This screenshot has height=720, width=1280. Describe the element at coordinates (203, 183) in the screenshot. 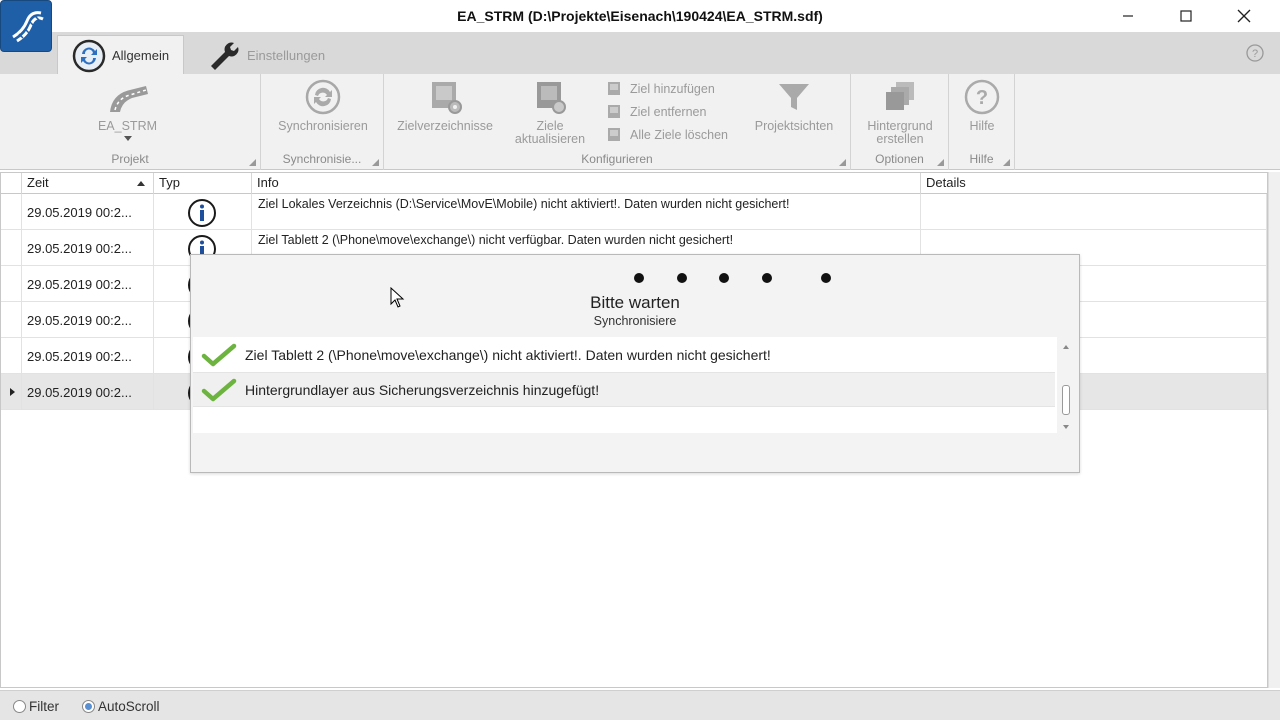

I see `column-header-type: Typ` at that location.